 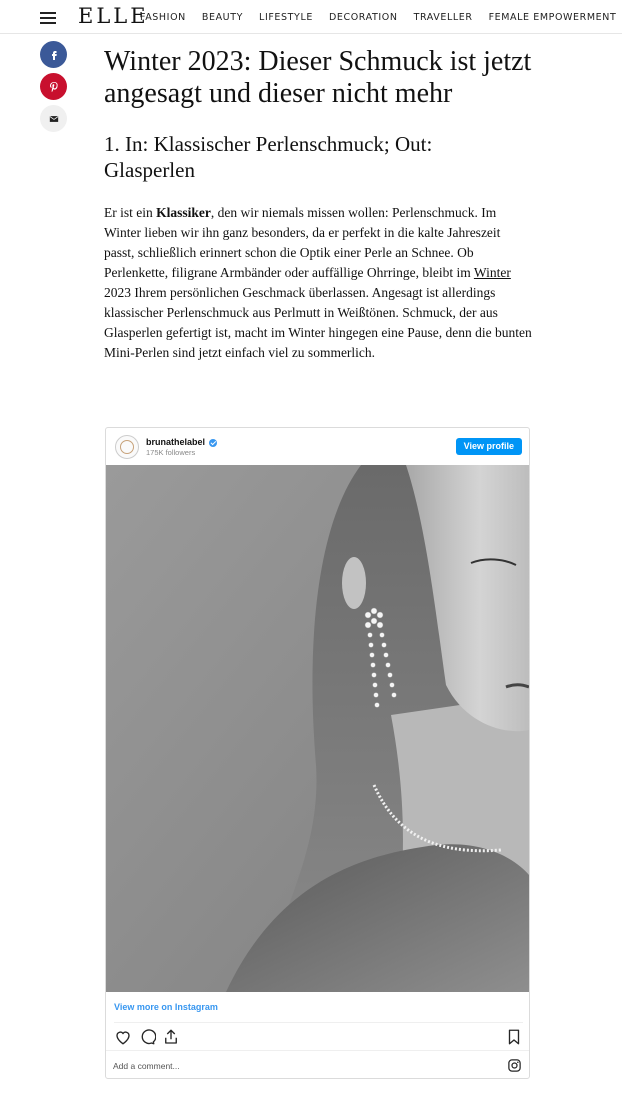 I want to click on elle-logo: ELLE, so click(x=113, y=16).